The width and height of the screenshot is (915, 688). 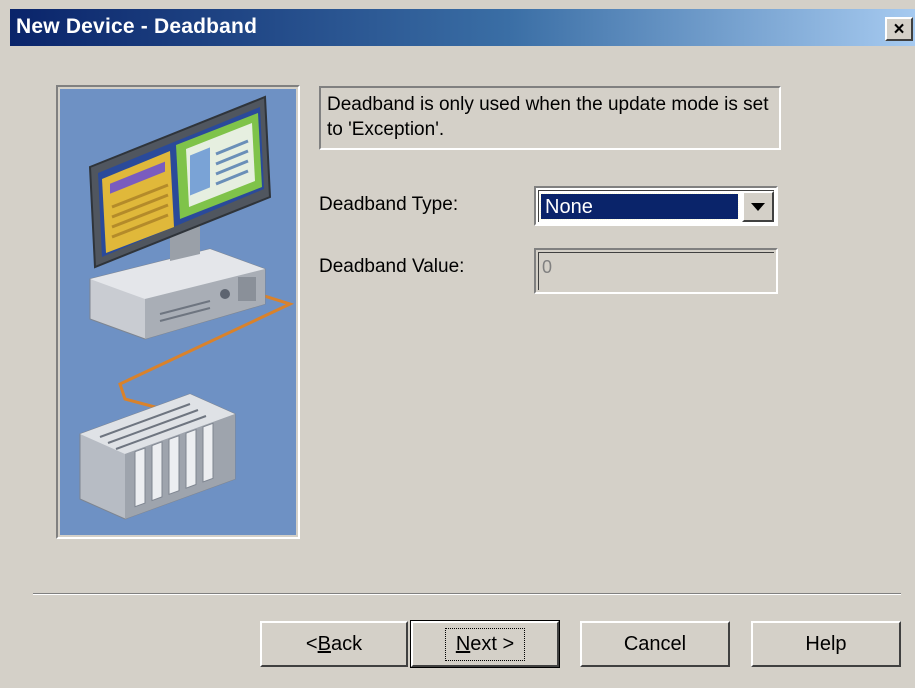 I want to click on deadband-type-selected-value: None, so click(x=639, y=206).